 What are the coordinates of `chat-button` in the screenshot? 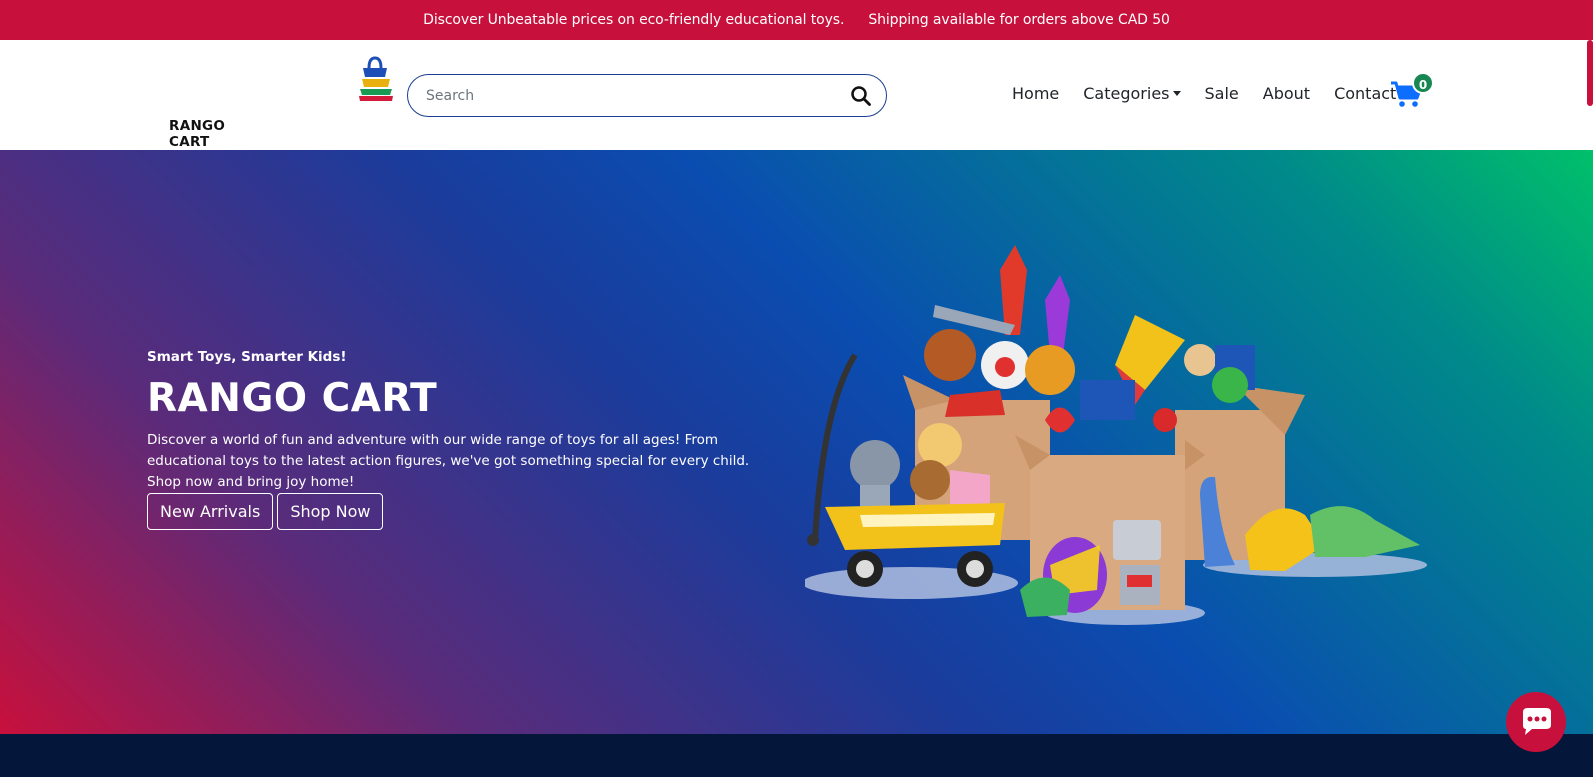 It's located at (1536, 722).